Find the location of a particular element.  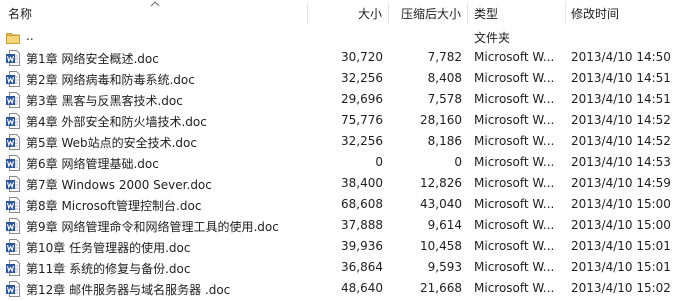

file-modified: 2013/4/10 15:02 is located at coordinates (621, 288).